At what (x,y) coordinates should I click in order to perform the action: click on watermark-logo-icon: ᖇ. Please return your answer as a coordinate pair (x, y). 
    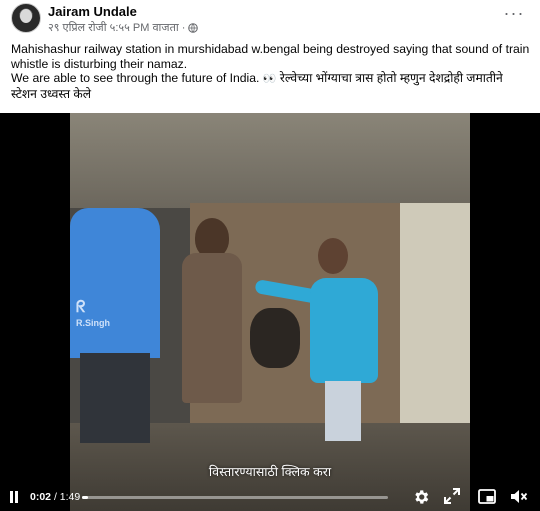
    Looking at the image, I should click on (81, 307).